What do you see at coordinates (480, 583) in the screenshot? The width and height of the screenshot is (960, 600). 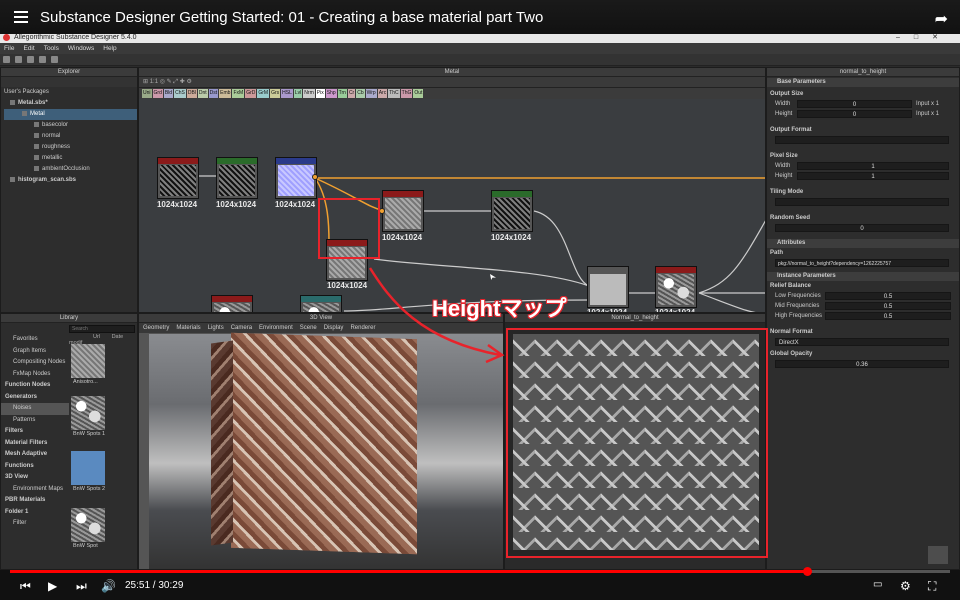 I see `video-controls: ⏮ ▶ ⏭ 🔊 25:51 / 30:29 ▭ ⚙ ⛶` at bounding box center [480, 583].